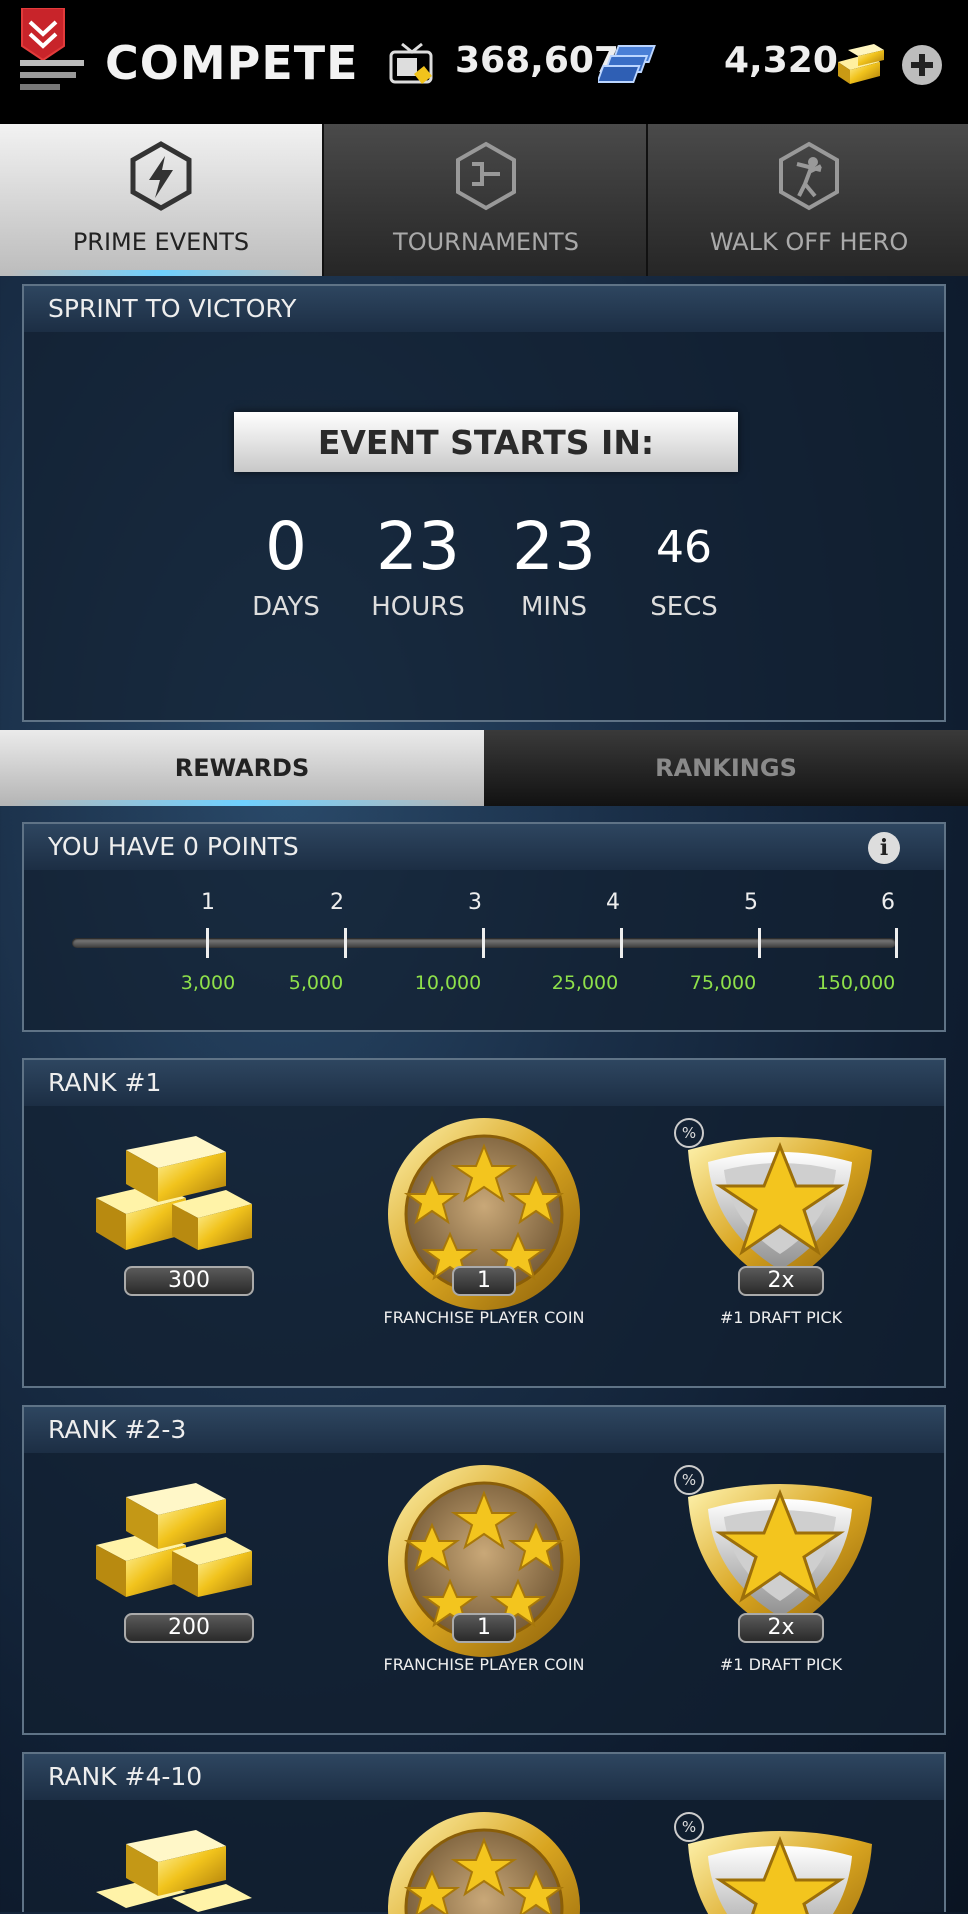 This screenshot has width=968, height=1914. Describe the element at coordinates (888, 902) in the screenshot. I see `tier-number: 6` at that location.